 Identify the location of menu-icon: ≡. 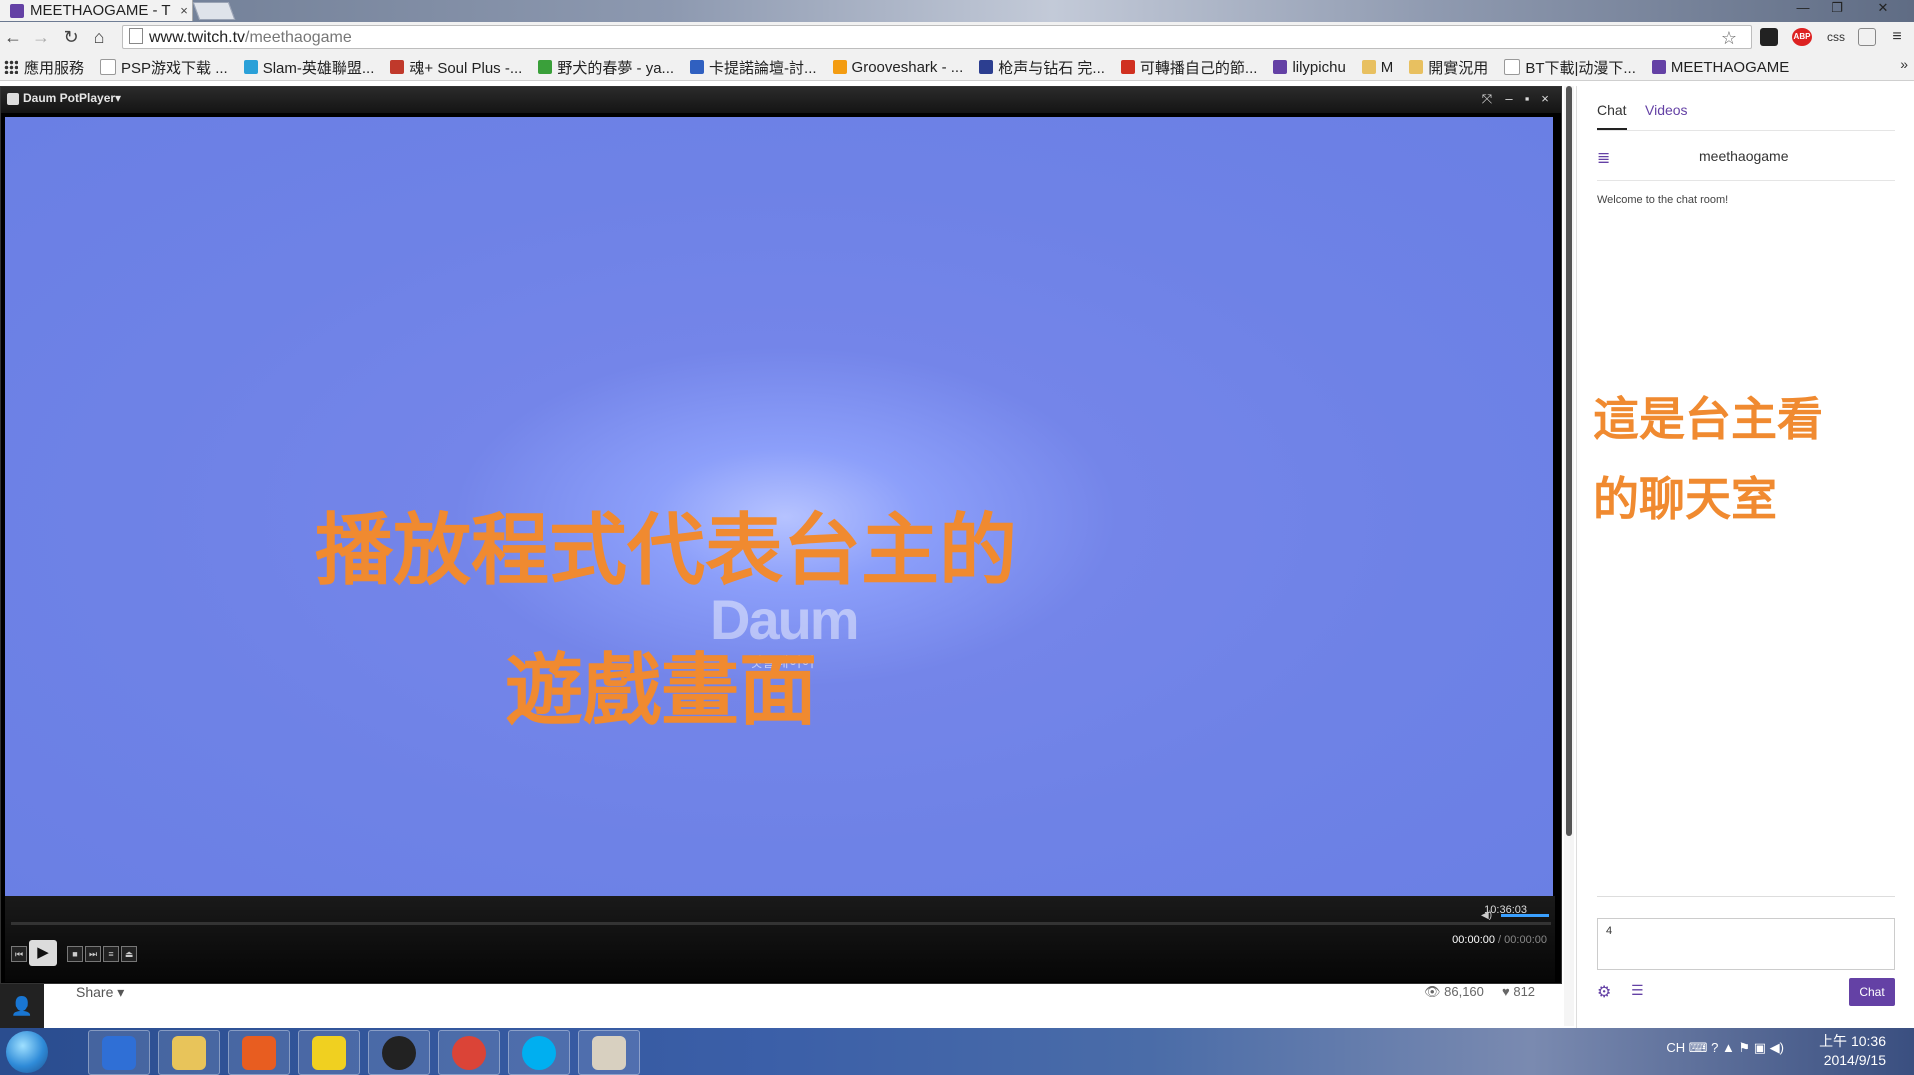
(1897, 37).